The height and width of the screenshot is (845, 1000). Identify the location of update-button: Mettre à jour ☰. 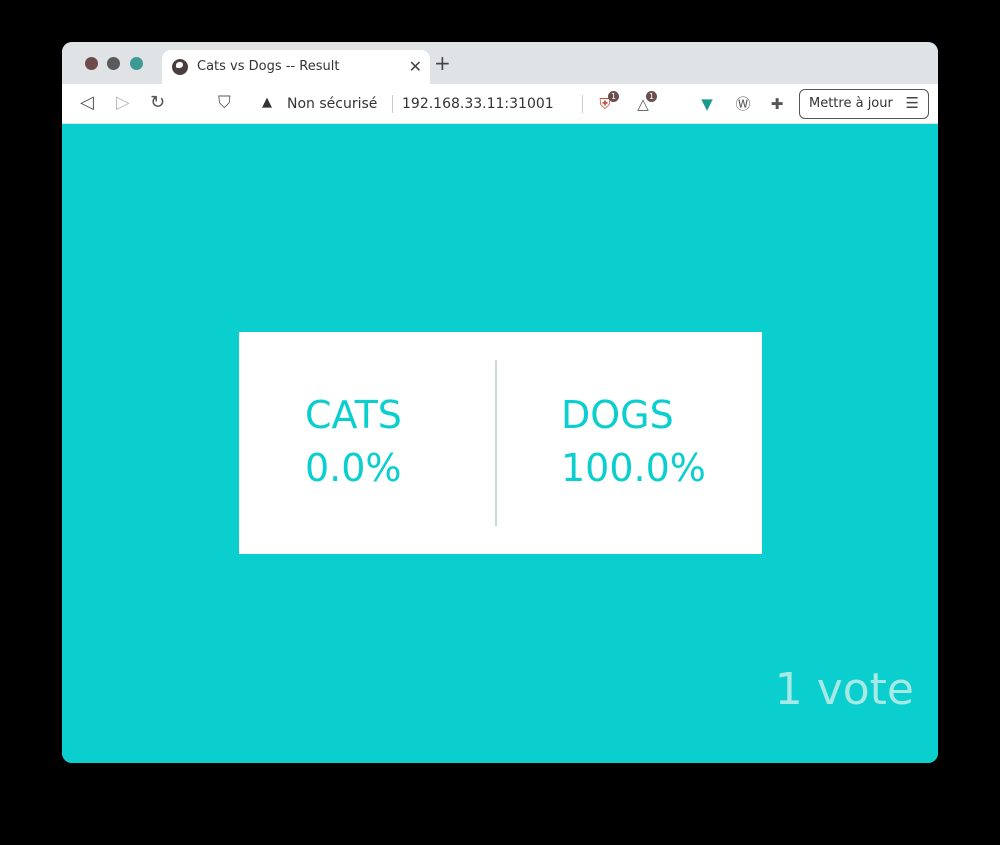
(864, 104).